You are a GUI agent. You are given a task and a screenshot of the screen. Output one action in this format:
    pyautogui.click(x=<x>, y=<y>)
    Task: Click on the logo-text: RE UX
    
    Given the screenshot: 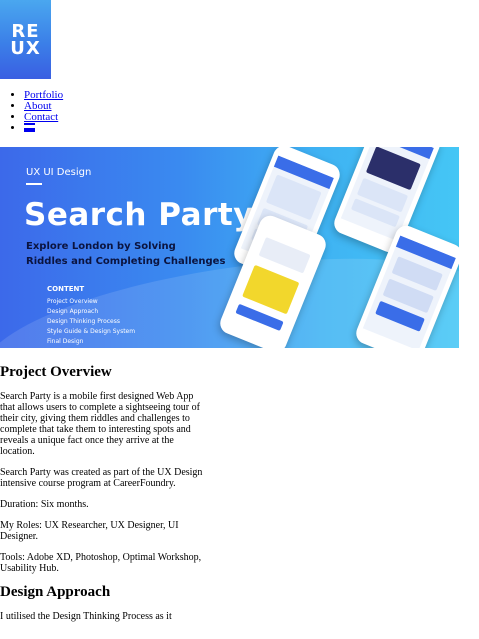 What is the action you would take?
    pyautogui.click(x=25, y=39)
    